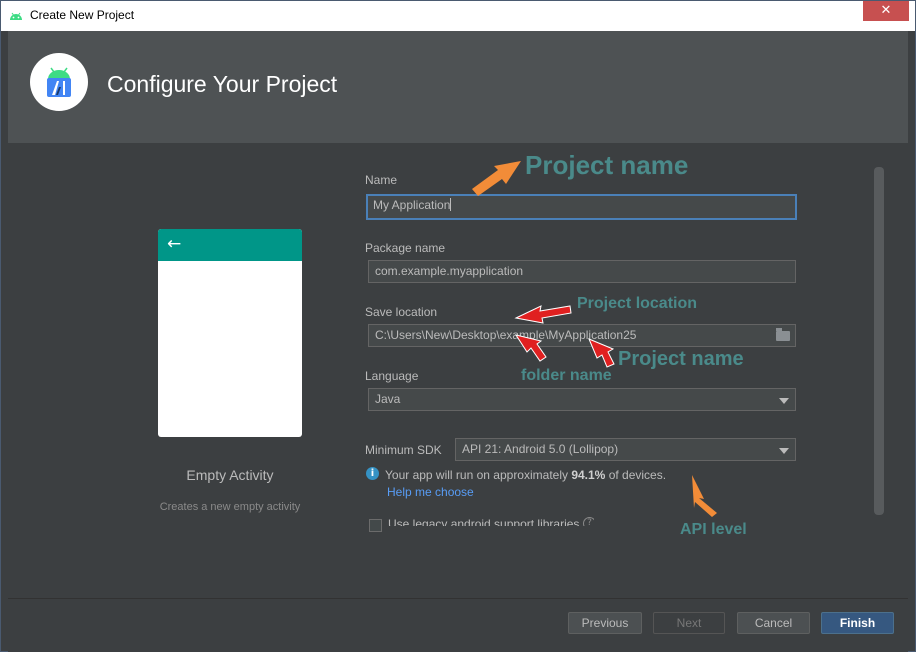 Image resolution: width=916 pixels, height=652 pixels. What do you see at coordinates (458, 16) in the screenshot?
I see `title-bar: Create New Project ✕` at bounding box center [458, 16].